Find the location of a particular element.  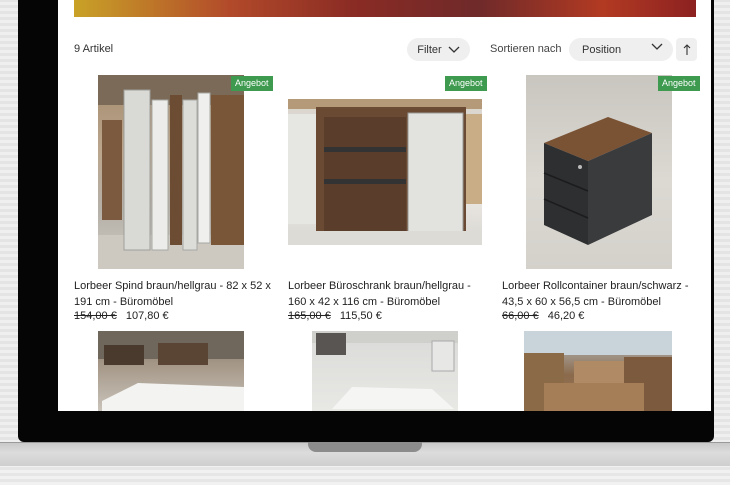

product-image-office-cabinet is located at coordinates (385, 172).